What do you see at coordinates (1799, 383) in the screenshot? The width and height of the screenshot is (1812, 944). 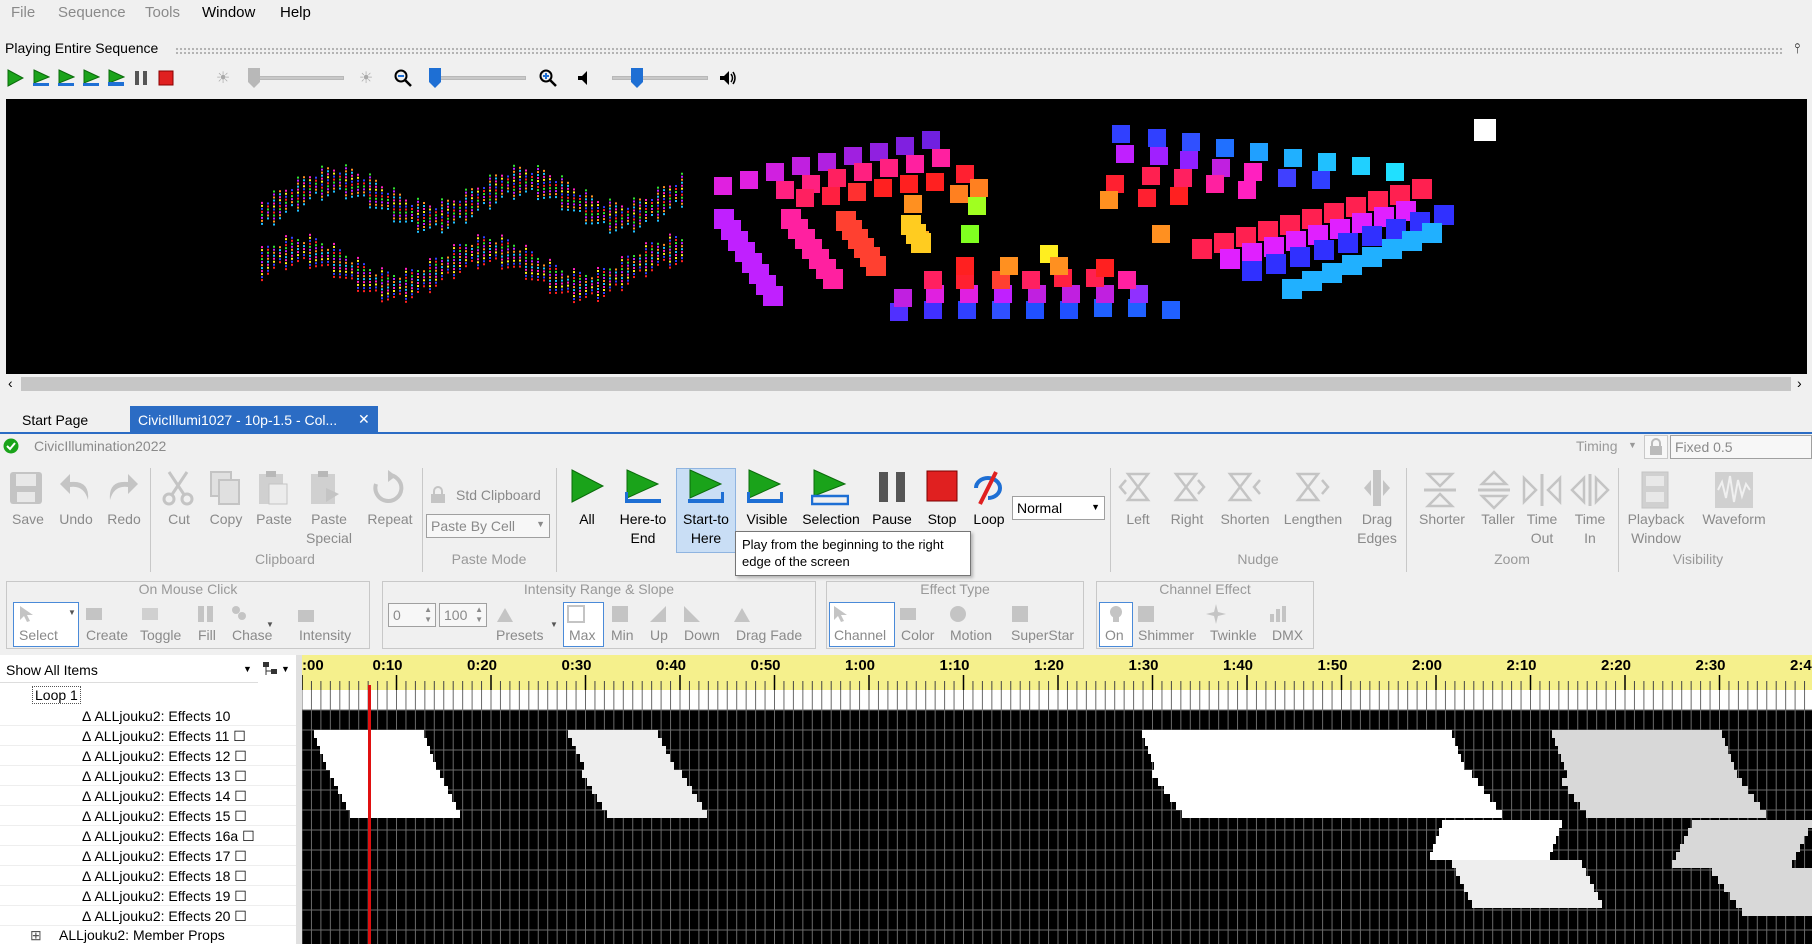 I see `scroll-right-icon: ›` at bounding box center [1799, 383].